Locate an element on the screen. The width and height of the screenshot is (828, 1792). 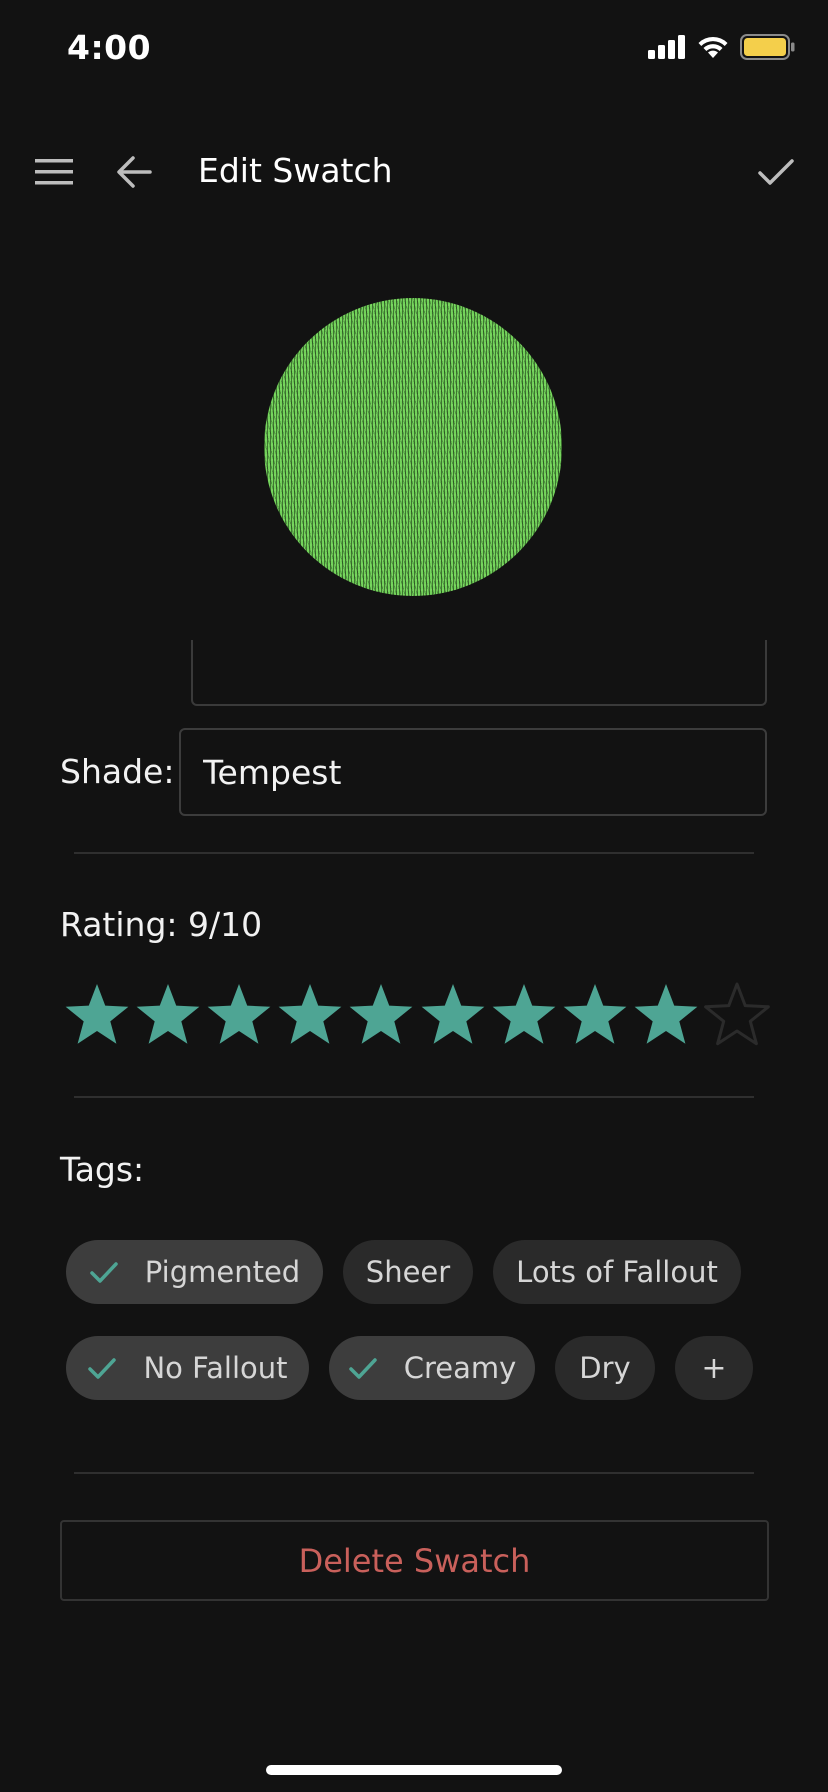
save-button is located at coordinates (776, 172).